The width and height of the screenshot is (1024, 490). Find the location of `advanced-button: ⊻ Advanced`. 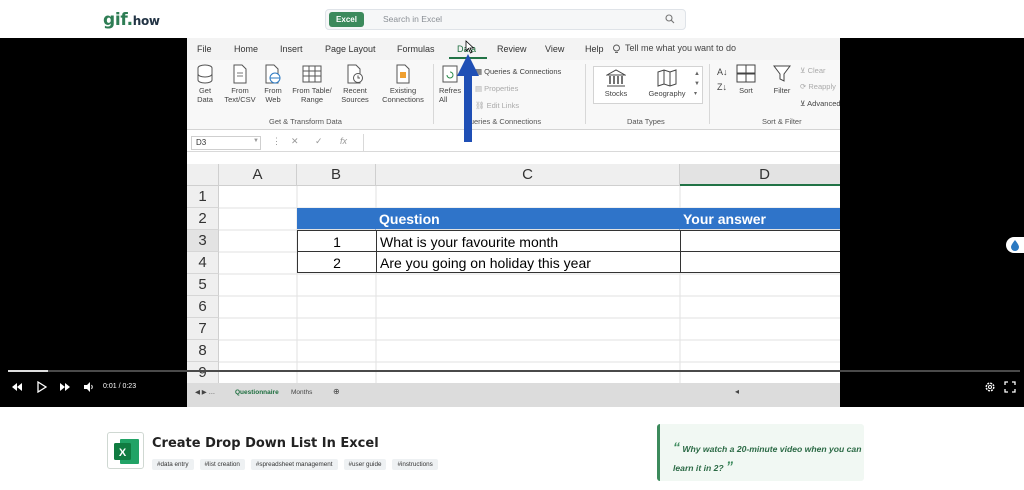

advanced-button: ⊻ Advanced is located at coordinates (820, 103).